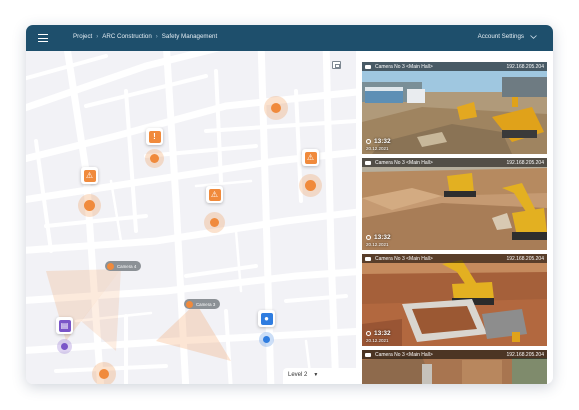  I want to click on account-settings-label: Account Settings, so click(500, 36).